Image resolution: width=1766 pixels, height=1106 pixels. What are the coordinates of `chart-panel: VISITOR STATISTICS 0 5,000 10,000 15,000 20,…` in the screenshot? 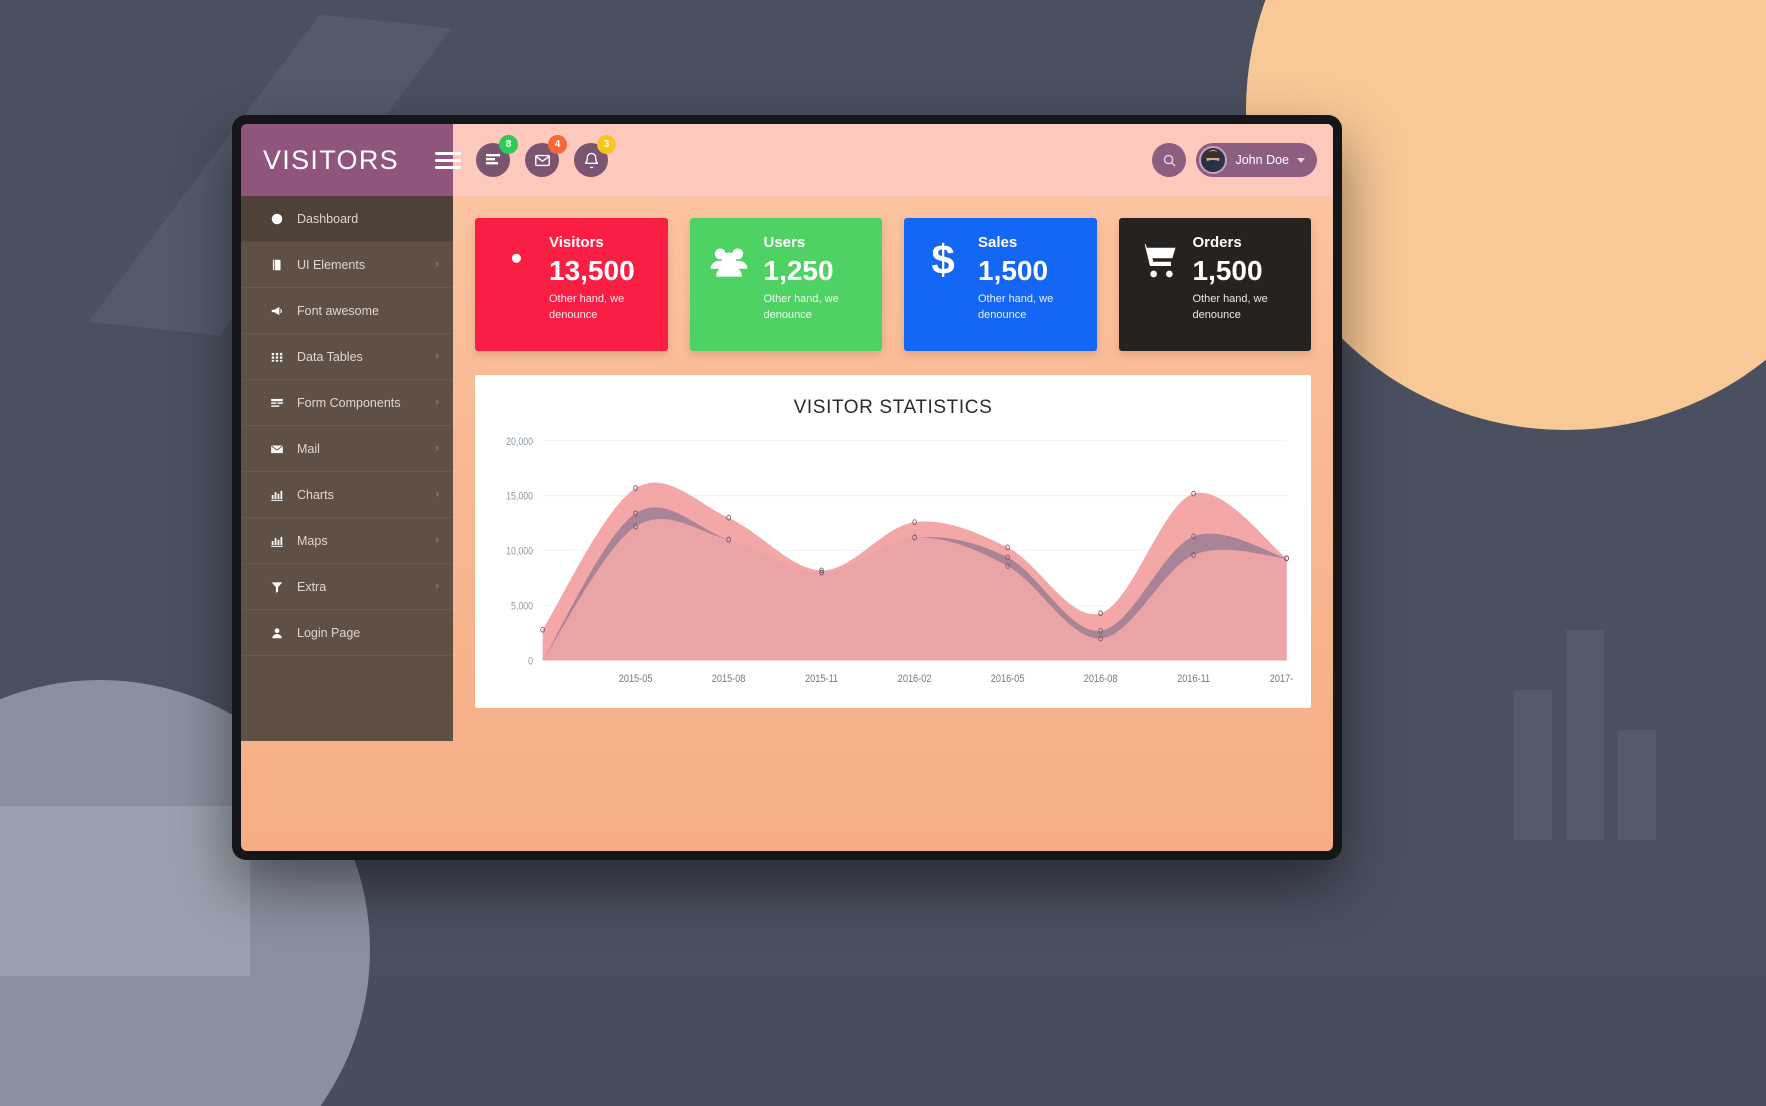 It's located at (893, 541).